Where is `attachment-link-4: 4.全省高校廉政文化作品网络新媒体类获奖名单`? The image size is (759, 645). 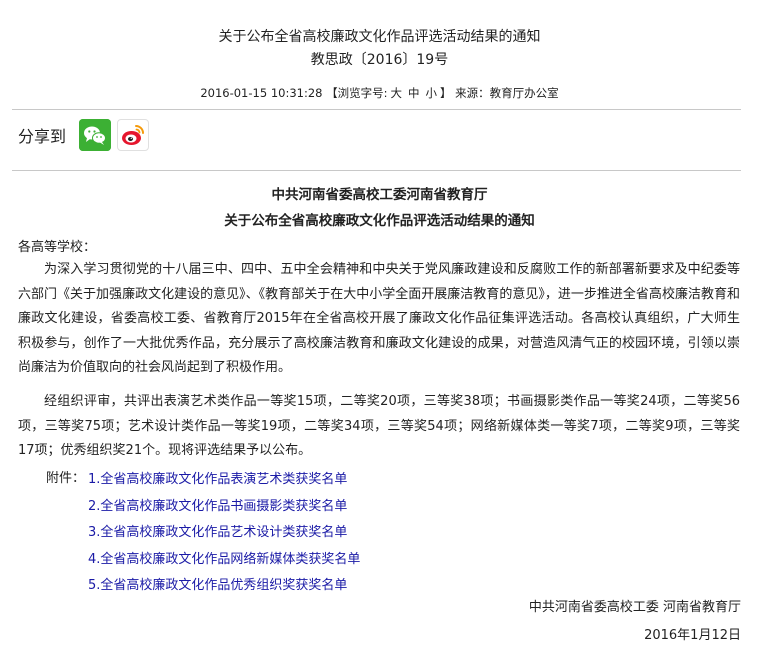 attachment-link-4: 4.全省高校廉政文化作品网络新媒体类获奖名单 is located at coordinates (224, 559).